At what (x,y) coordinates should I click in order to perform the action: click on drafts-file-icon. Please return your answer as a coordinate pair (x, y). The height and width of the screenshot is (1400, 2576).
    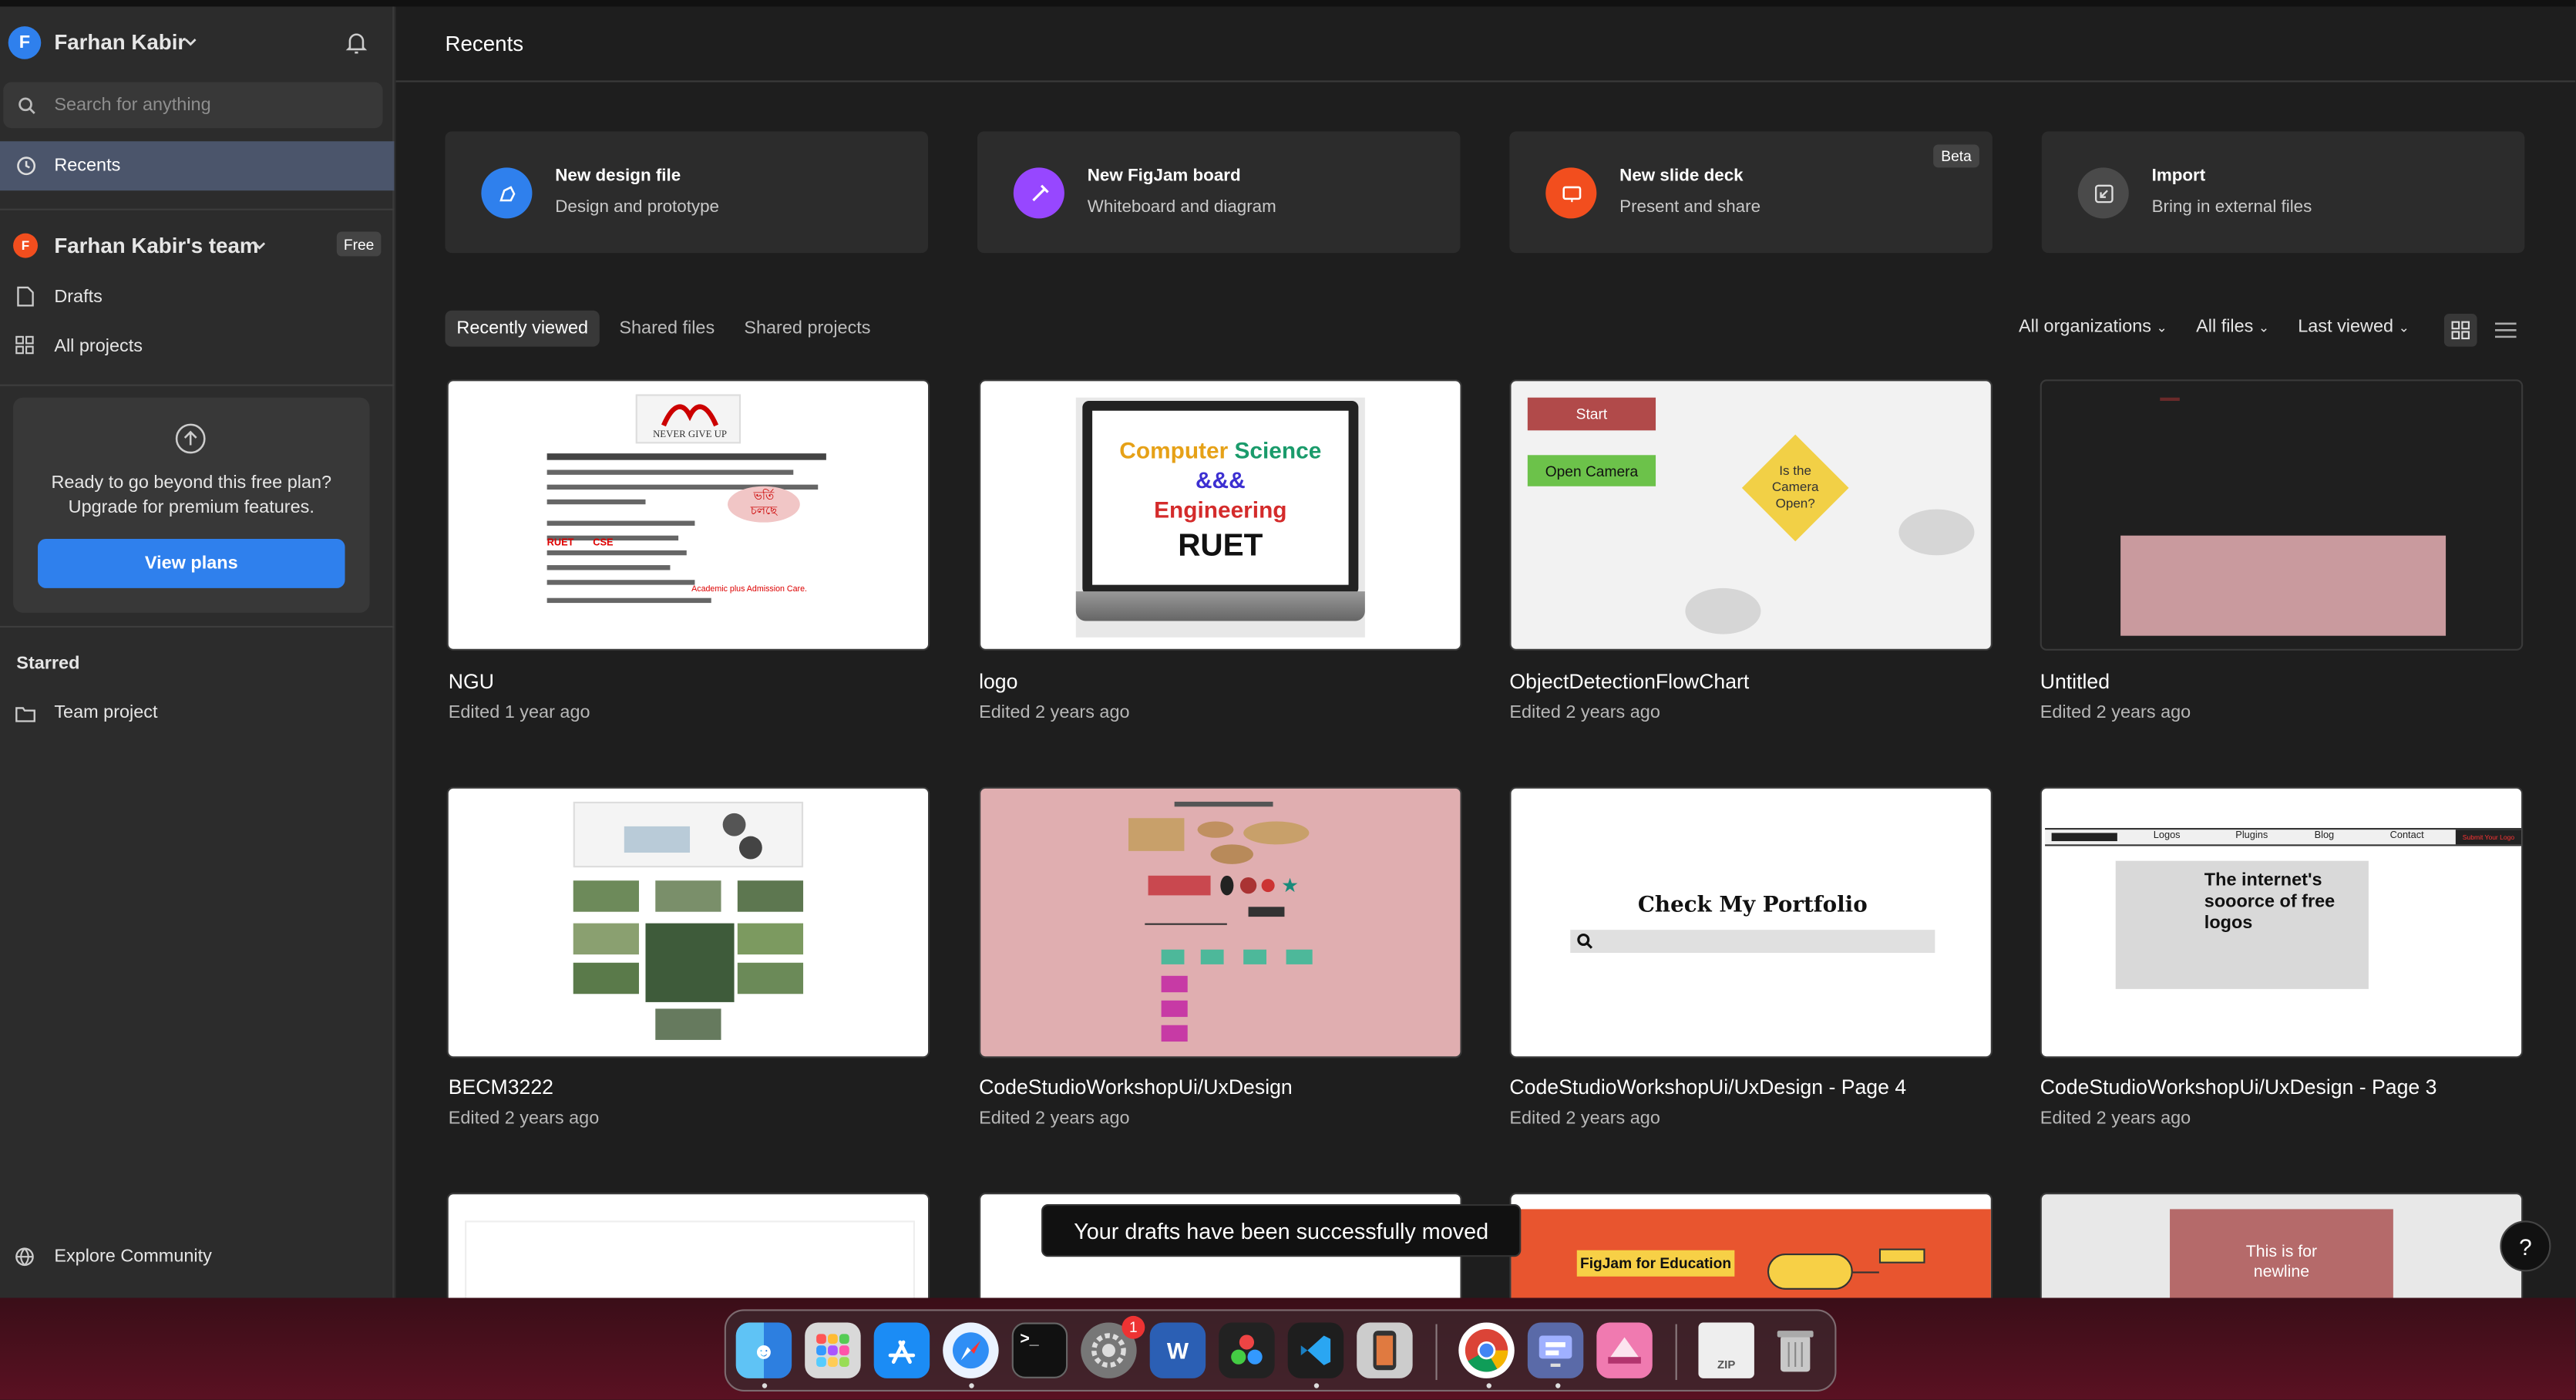
    Looking at the image, I should click on (25, 296).